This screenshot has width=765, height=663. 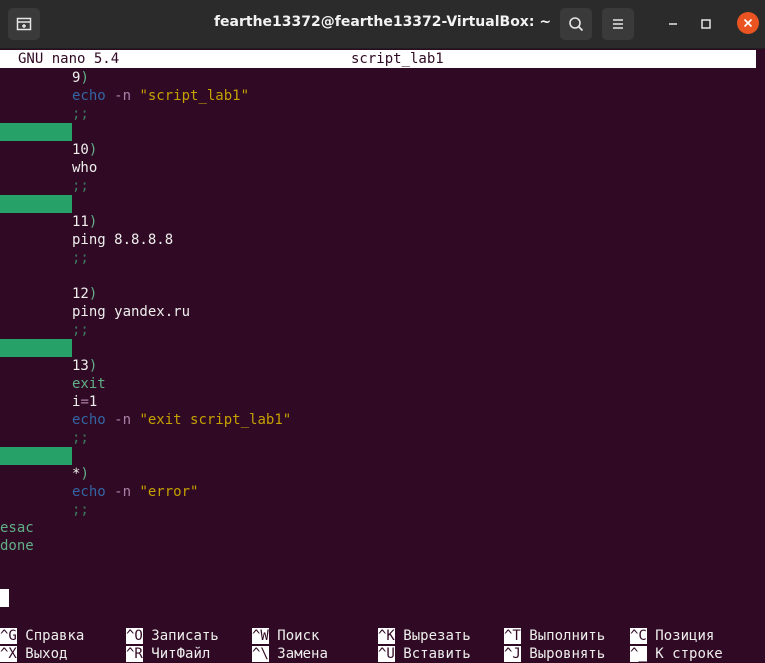 What do you see at coordinates (123, 240) in the screenshot?
I see `code-token: ping 8.8.8.8` at bounding box center [123, 240].